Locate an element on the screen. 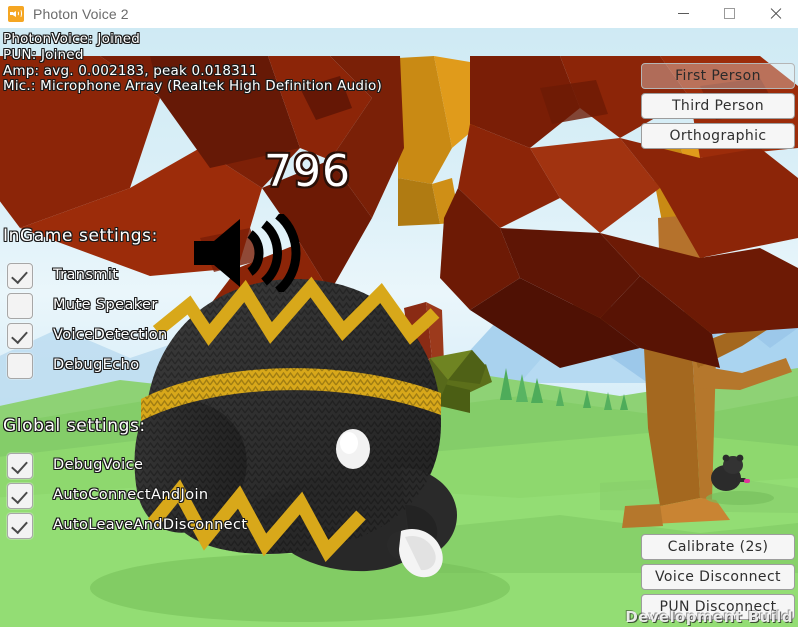 Image resolution: width=798 pixels, height=627 pixels. speaker-wave-icon is located at coordinates (247, 253).